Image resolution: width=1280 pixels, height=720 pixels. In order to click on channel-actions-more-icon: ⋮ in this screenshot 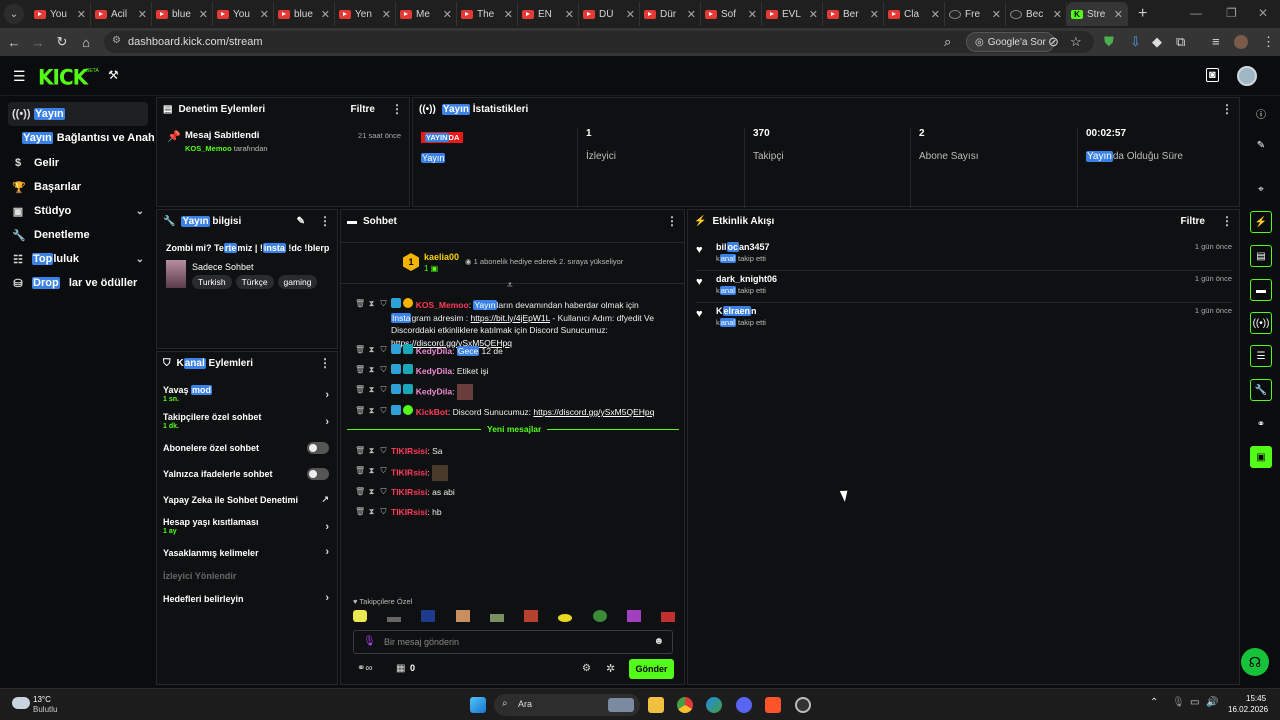, I will do `click(325, 363)`.